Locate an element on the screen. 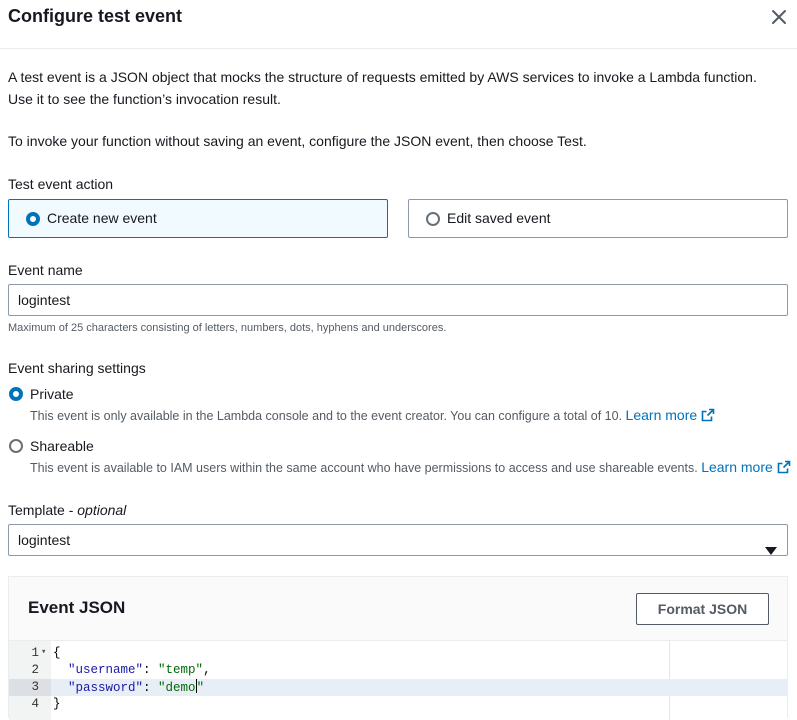  shareable-radio is located at coordinates (16, 446).